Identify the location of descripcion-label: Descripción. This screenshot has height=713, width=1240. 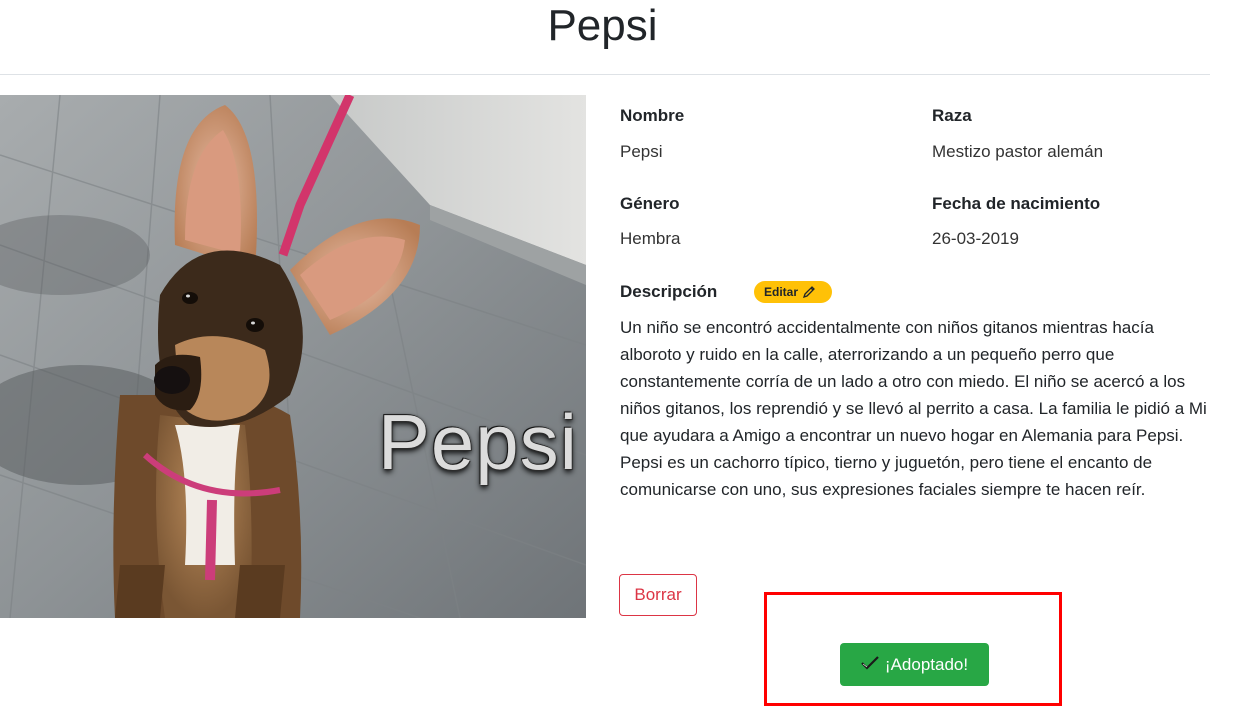
(669, 291).